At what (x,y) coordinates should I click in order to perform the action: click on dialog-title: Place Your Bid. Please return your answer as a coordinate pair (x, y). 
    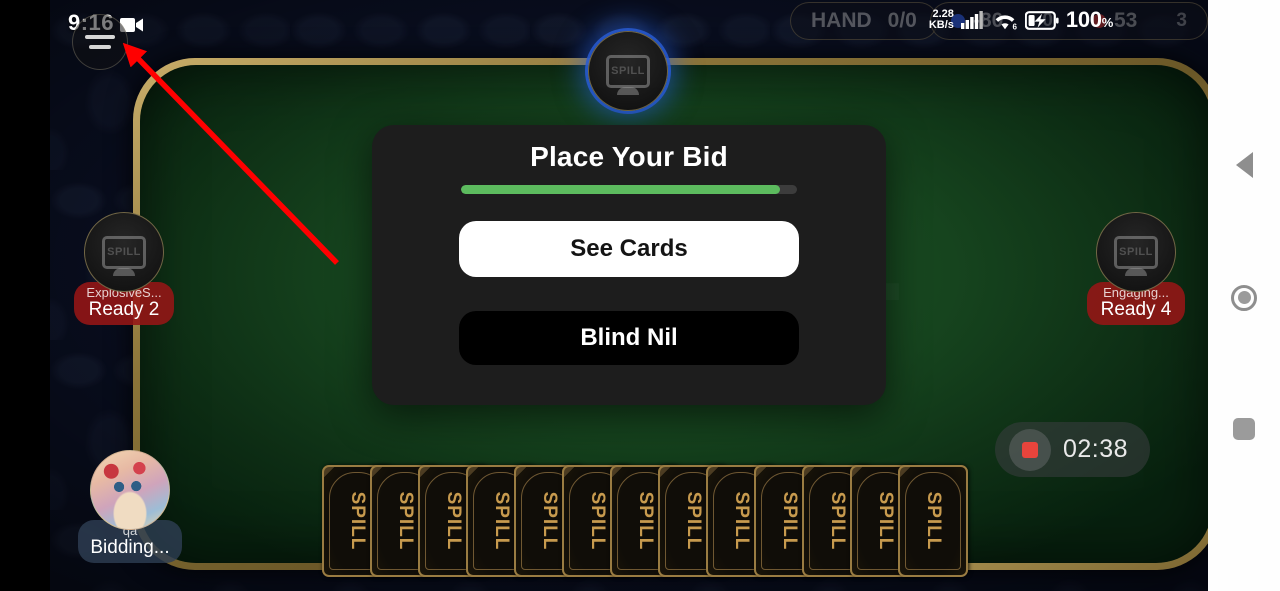
    Looking at the image, I should click on (629, 156).